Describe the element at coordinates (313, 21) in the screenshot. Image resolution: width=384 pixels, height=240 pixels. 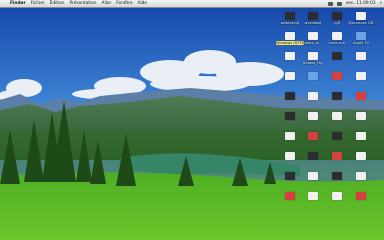
I see `desktop-icon: wvcdkext` at that location.